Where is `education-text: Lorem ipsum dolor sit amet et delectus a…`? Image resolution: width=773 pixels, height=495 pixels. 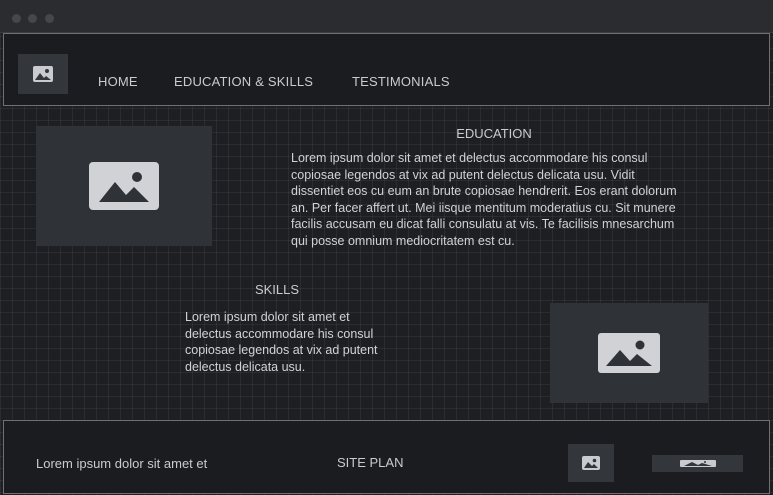
education-text: Lorem ipsum dolor sit amet et delectus a… is located at coordinates (484, 199).